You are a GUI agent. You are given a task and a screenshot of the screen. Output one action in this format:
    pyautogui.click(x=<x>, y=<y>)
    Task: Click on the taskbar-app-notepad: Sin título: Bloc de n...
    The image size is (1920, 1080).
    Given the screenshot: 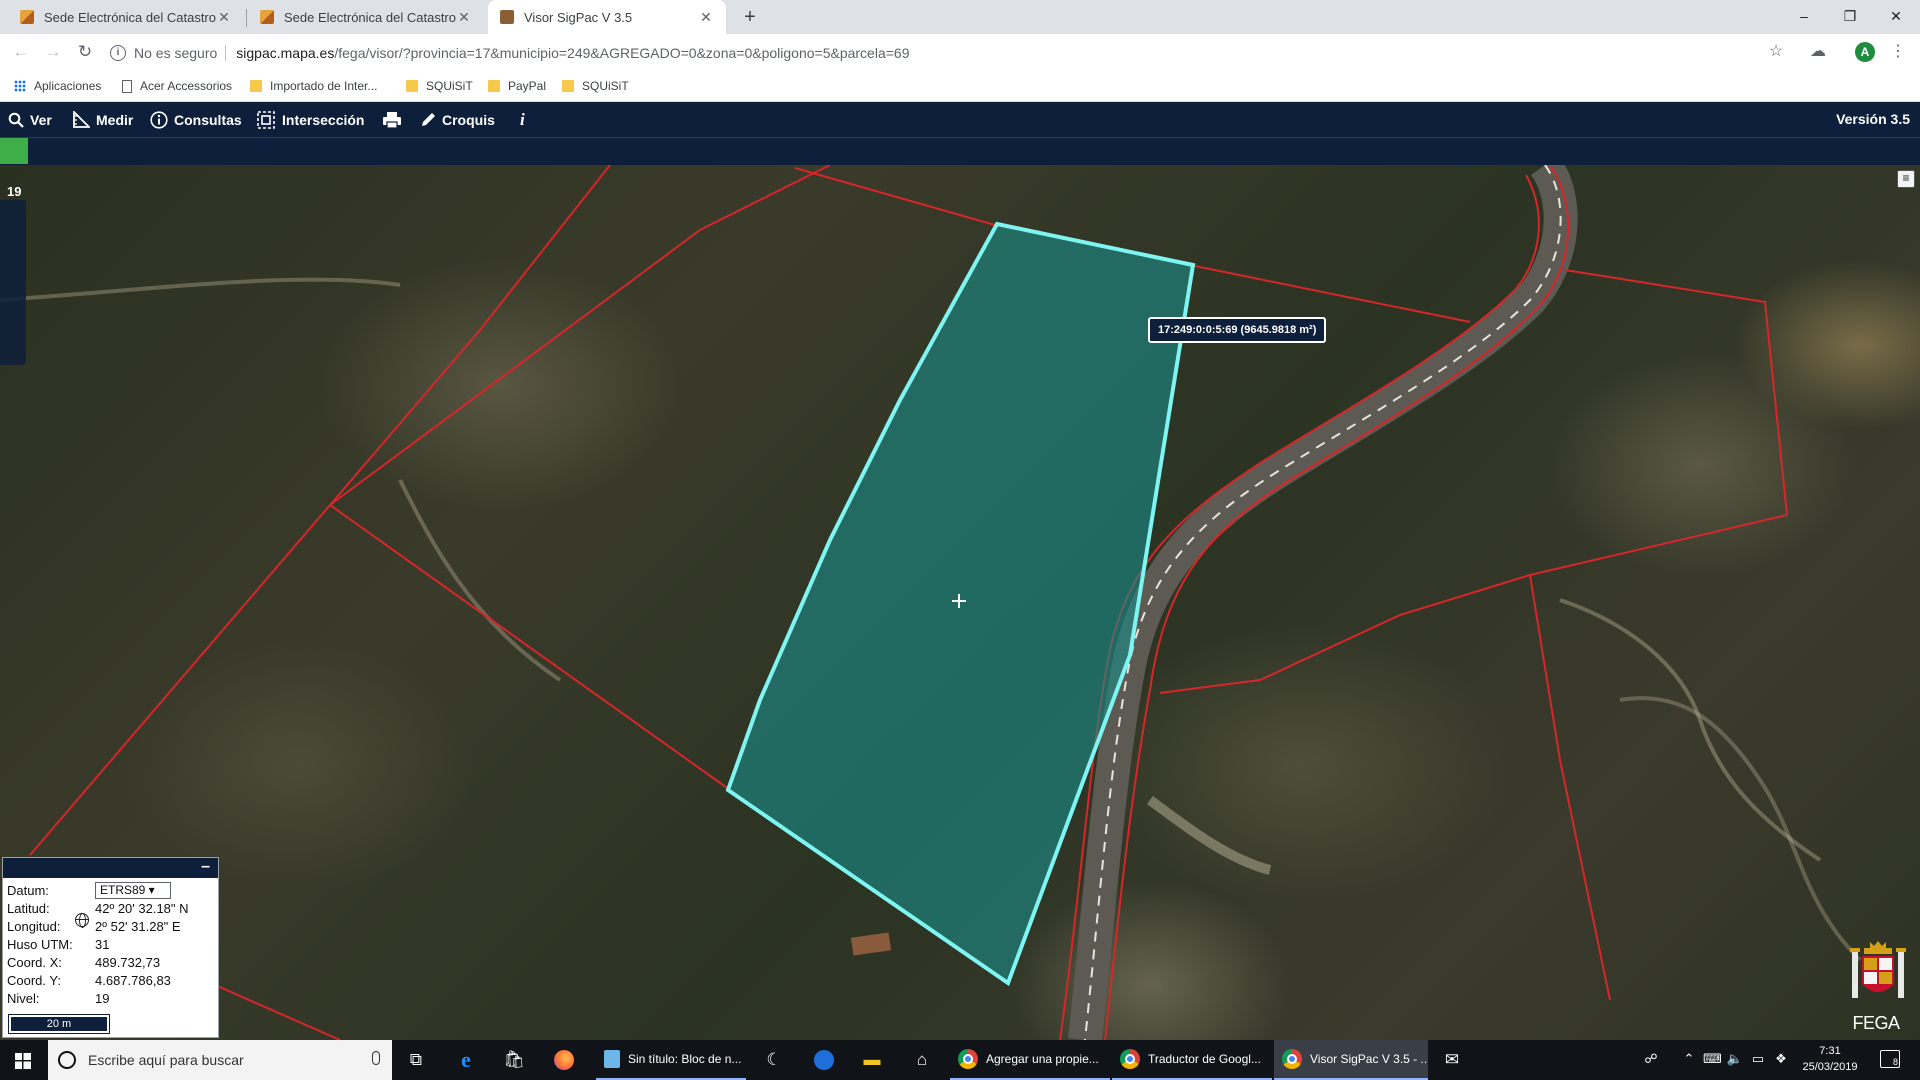 What is the action you would take?
    pyautogui.click(x=671, y=1060)
    